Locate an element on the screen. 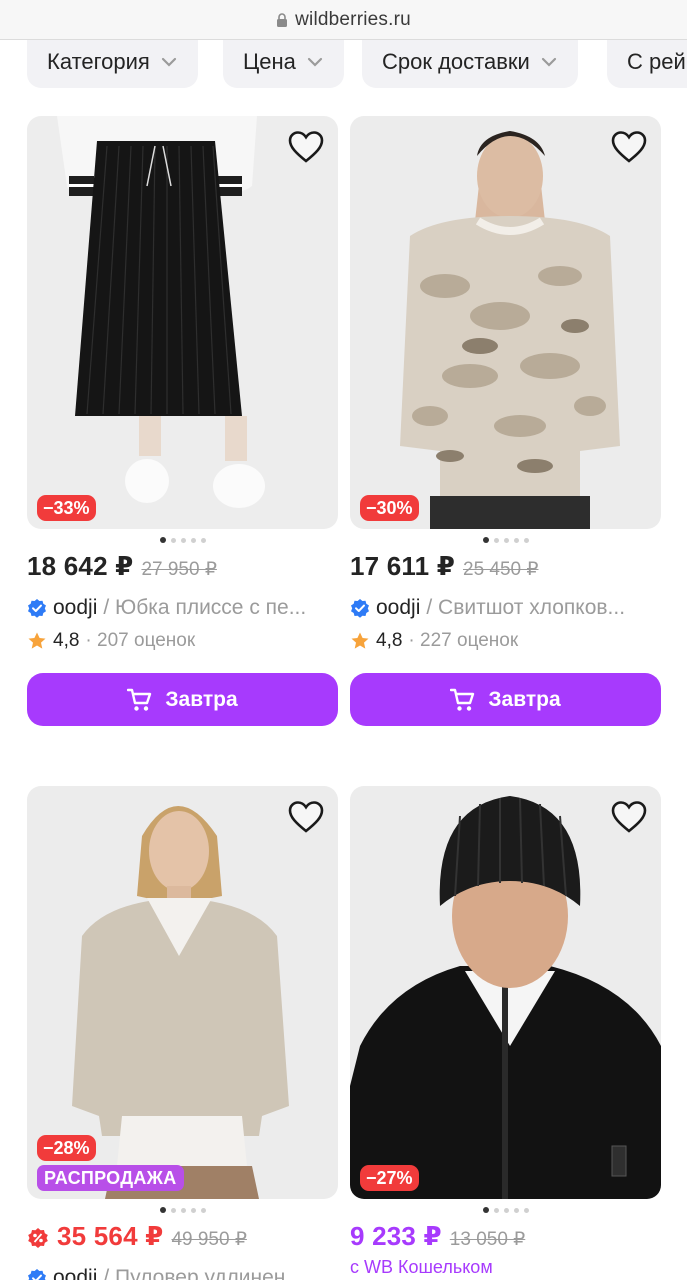  discount-badge: −33% is located at coordinates (66, 508).